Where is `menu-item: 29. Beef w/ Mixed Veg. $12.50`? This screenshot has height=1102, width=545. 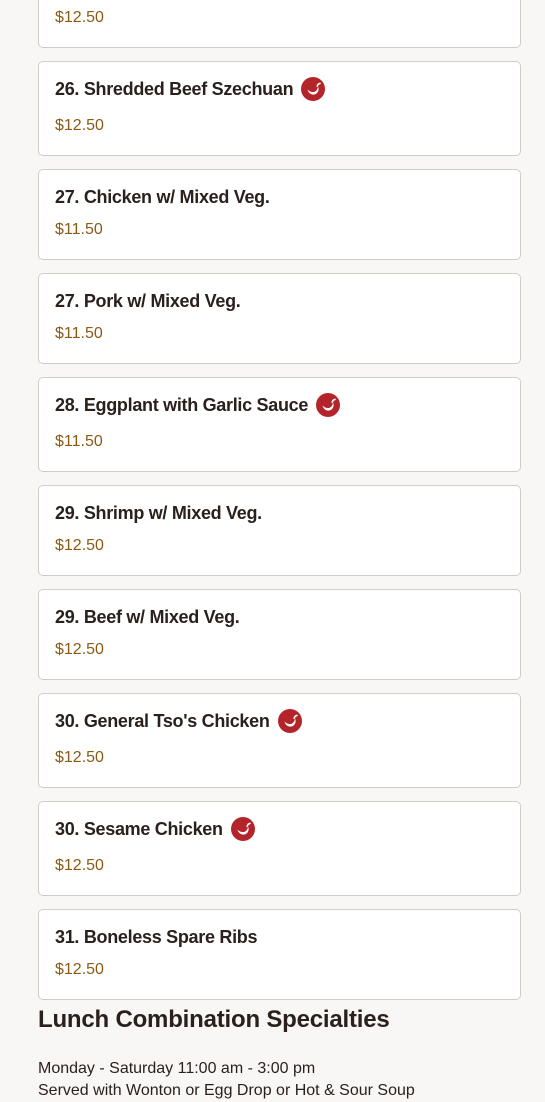 menu-item: 29. Beef w/ Mixed Veg. $12.50 is located at coordinates (279, 634).